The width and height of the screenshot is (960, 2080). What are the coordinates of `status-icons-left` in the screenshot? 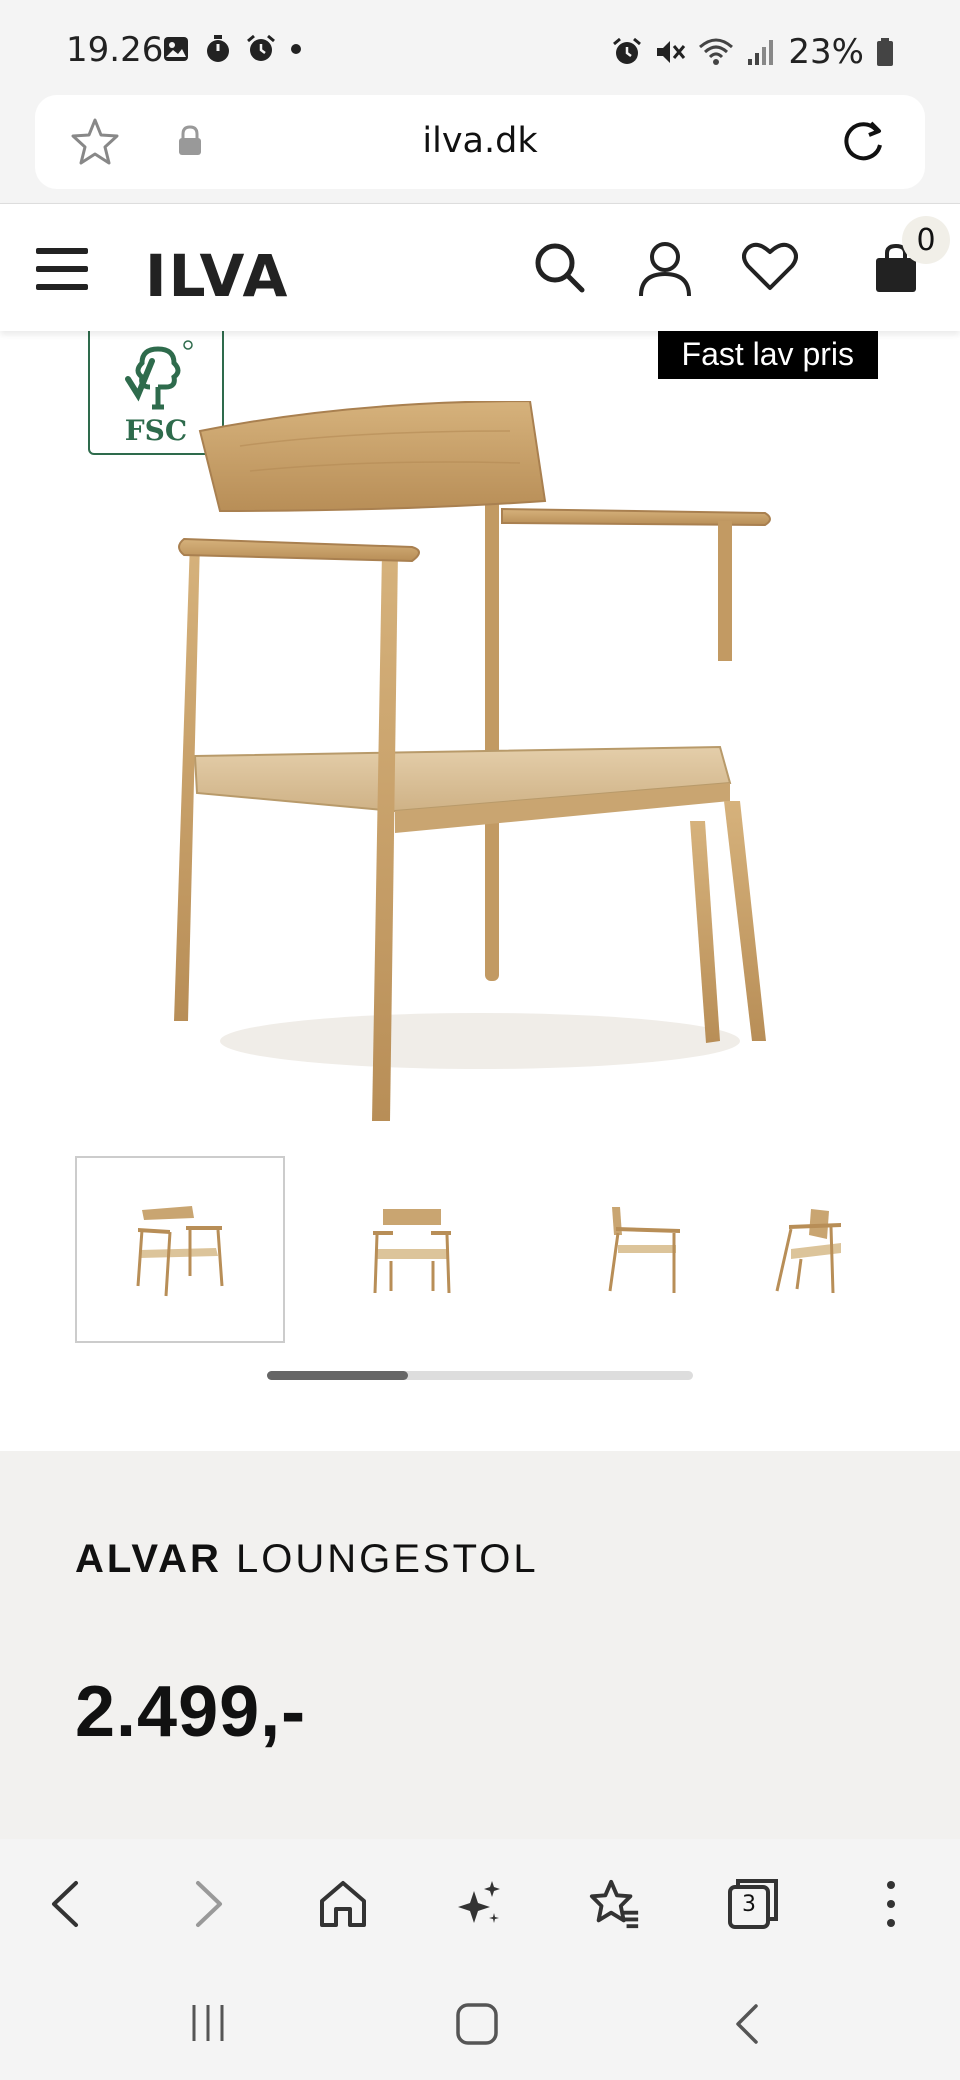 It's located at (232, 49).